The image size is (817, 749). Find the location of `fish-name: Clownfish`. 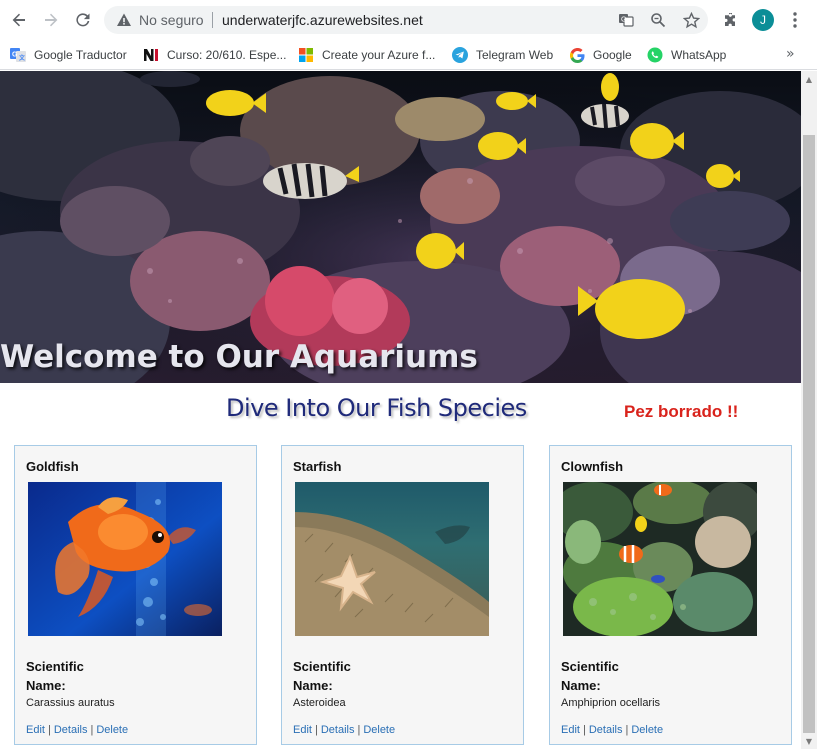

fish-name: Clownfish is located at coordinates (592, 466).